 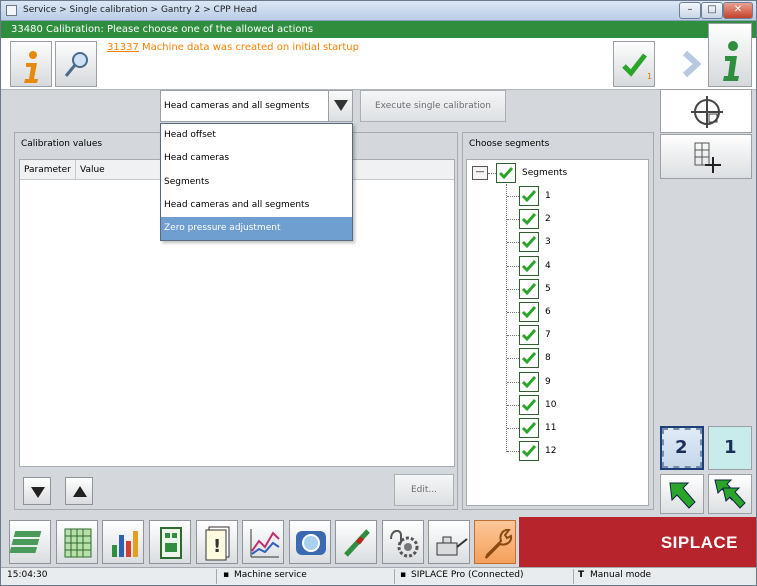 What do you see at coordinates (256, 158) in the screenshot?
I see `option-head-cameras: Head cameras` at bounding box center [256, 158].